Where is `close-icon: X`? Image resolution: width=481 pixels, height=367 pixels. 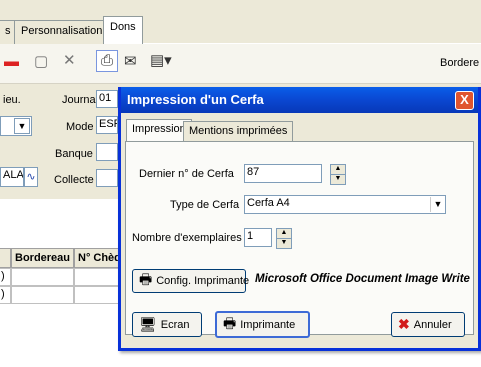 close-icon: X is located at coordinates (464, 99).